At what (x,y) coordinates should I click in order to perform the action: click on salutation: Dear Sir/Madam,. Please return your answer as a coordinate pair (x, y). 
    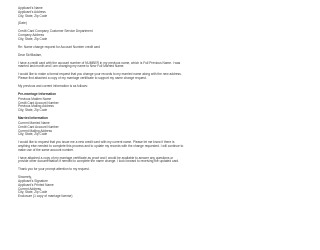
    Looking at the image, I should click on (30, 54).